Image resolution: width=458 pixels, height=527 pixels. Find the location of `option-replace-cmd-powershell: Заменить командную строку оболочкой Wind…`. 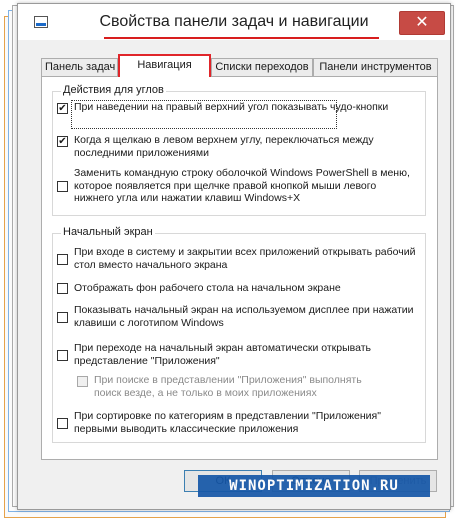

option-replace-cmd-powershell: Заменить командную строку оболочкой Wind… is located at coordinates (237, 187).